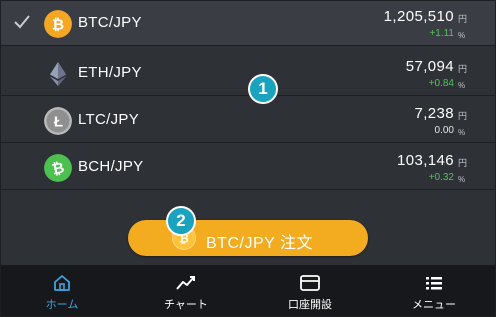 The height and width of the screenshot is (317, 496). What do you see at coordinates (310, 305) in the screenshot?
I see `tab-label: 口座開設` at bounding box center [310, 305].